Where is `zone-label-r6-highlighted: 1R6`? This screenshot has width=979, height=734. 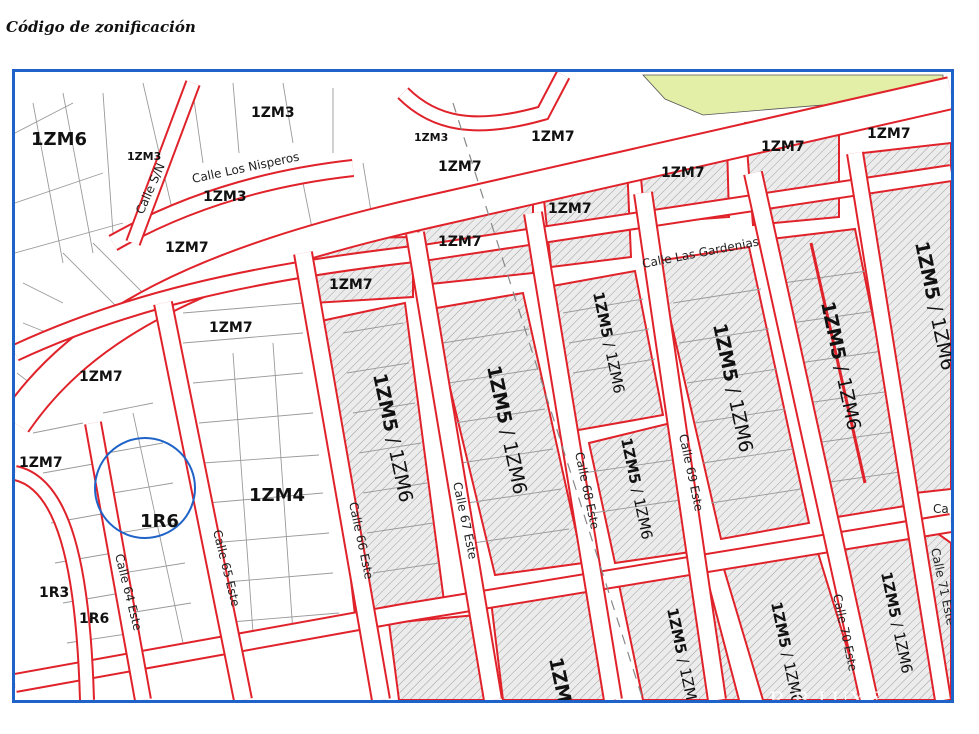
zone-label-r6-highlighted: 1R6 is located at coordinates (159, 521).